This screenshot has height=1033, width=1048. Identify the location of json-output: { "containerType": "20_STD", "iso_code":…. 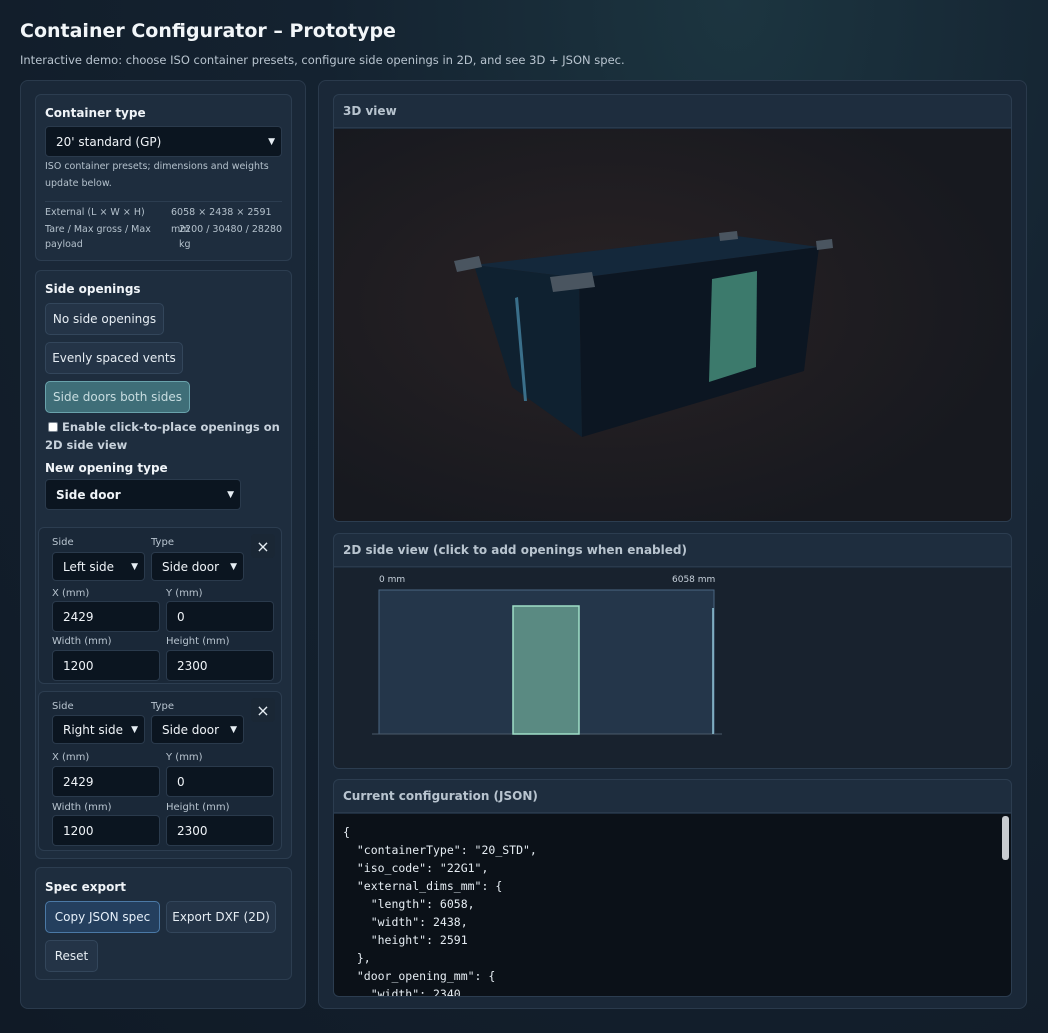
(672, 905).